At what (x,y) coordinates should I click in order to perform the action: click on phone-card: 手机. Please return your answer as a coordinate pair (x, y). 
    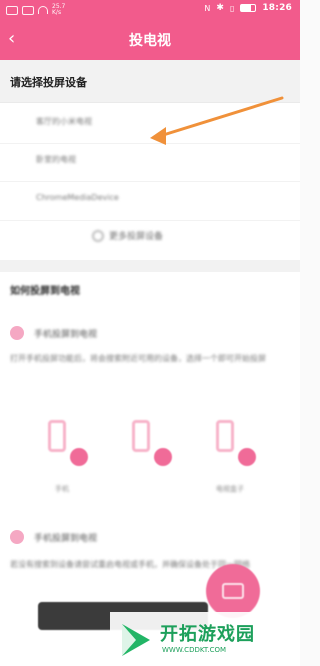
    Looking at the image, I should click on (62, 458).